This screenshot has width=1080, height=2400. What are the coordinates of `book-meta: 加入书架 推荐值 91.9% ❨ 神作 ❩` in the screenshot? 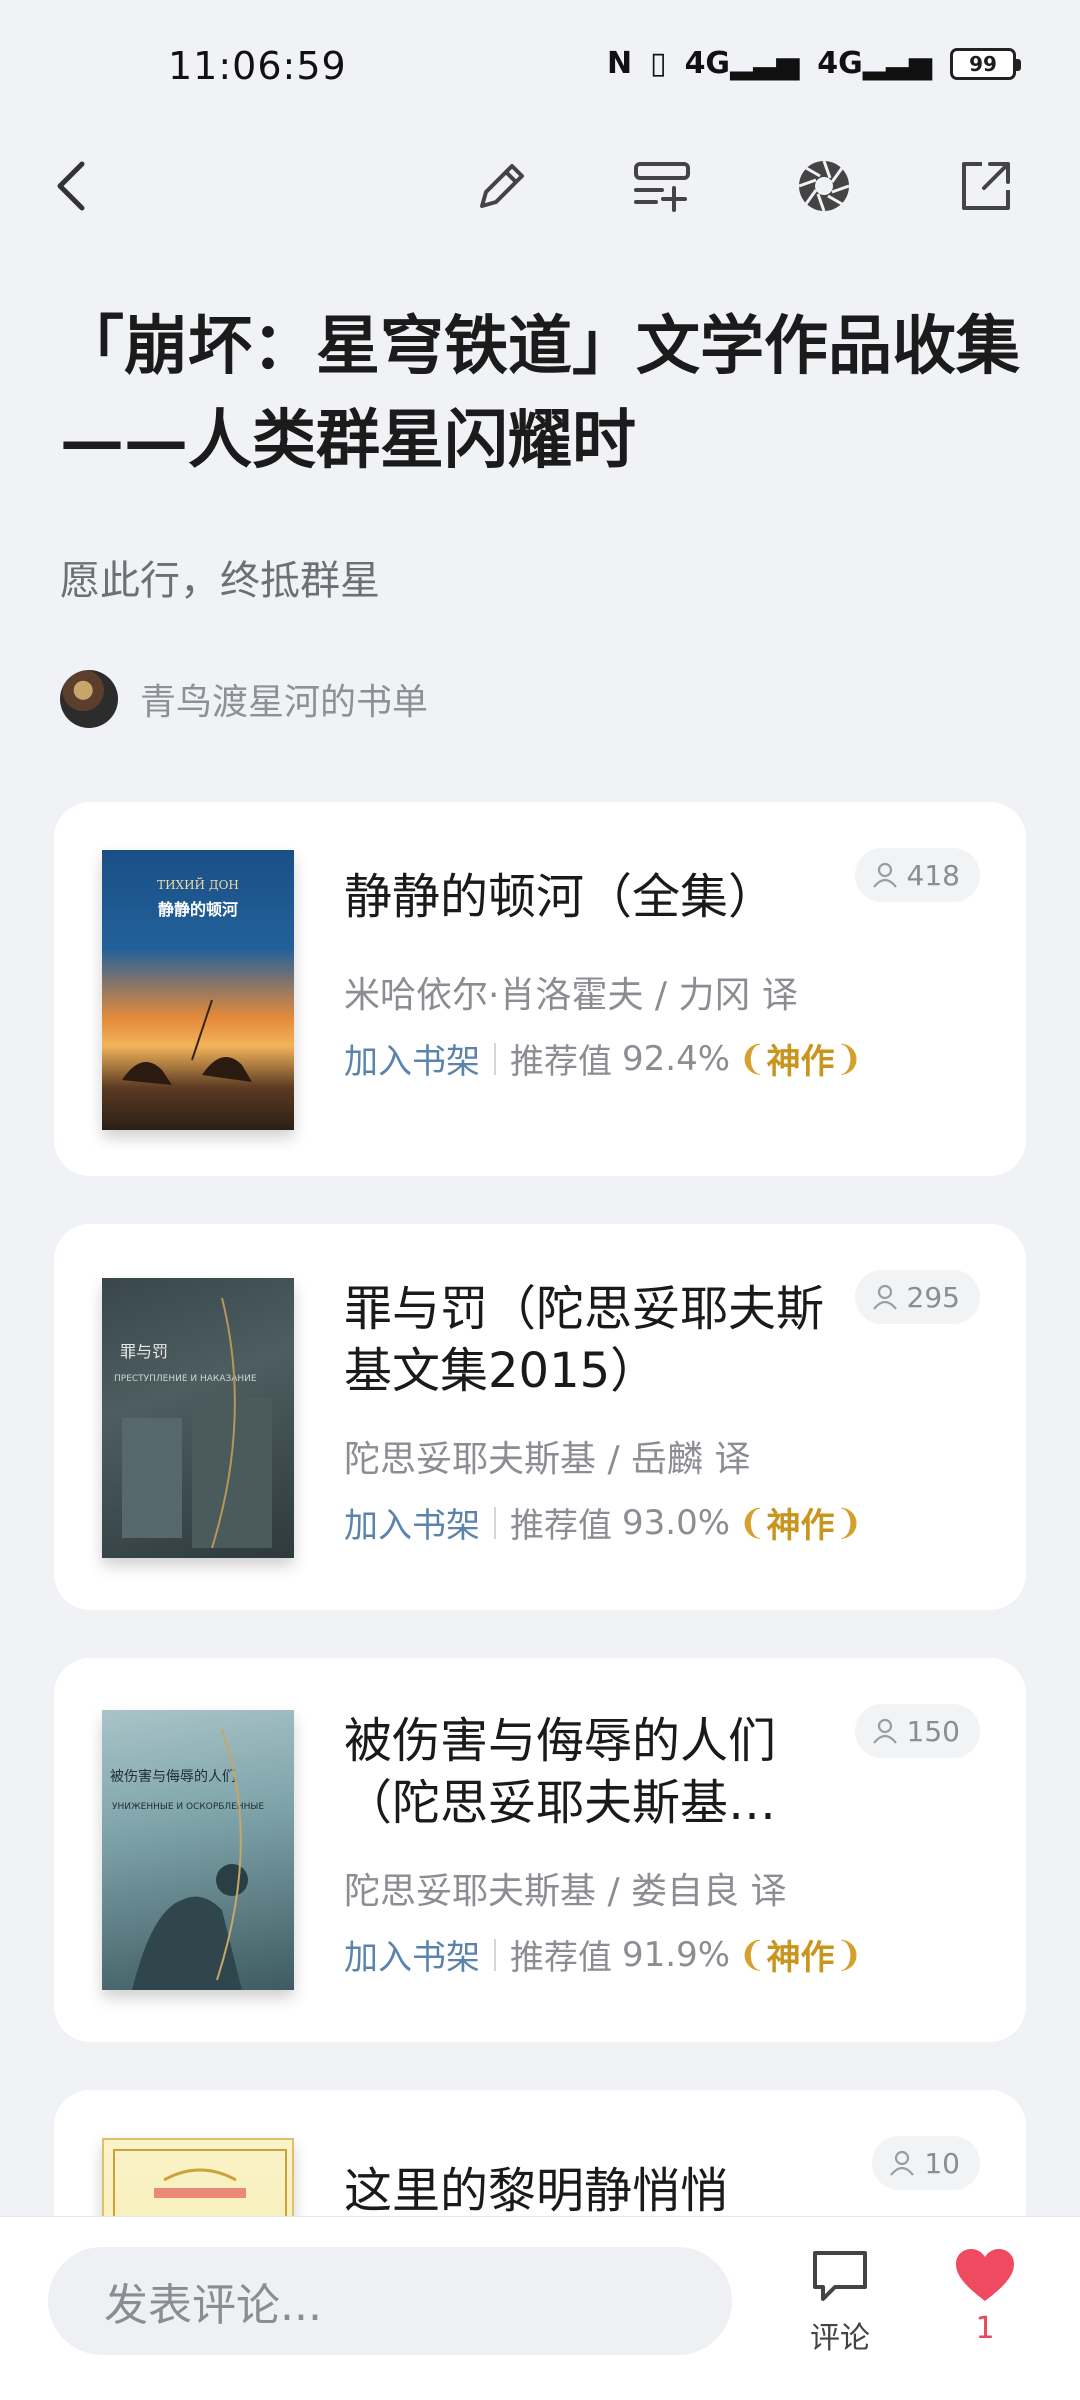 It's located at (603, 1954).